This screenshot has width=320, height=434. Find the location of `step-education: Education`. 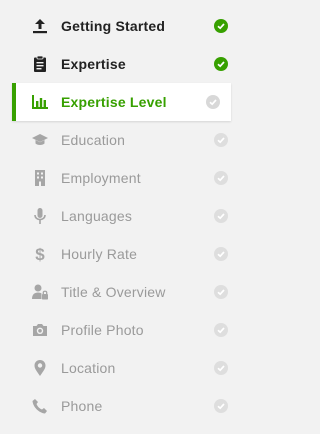

step-education: Education is located at coordinates (125, 140).